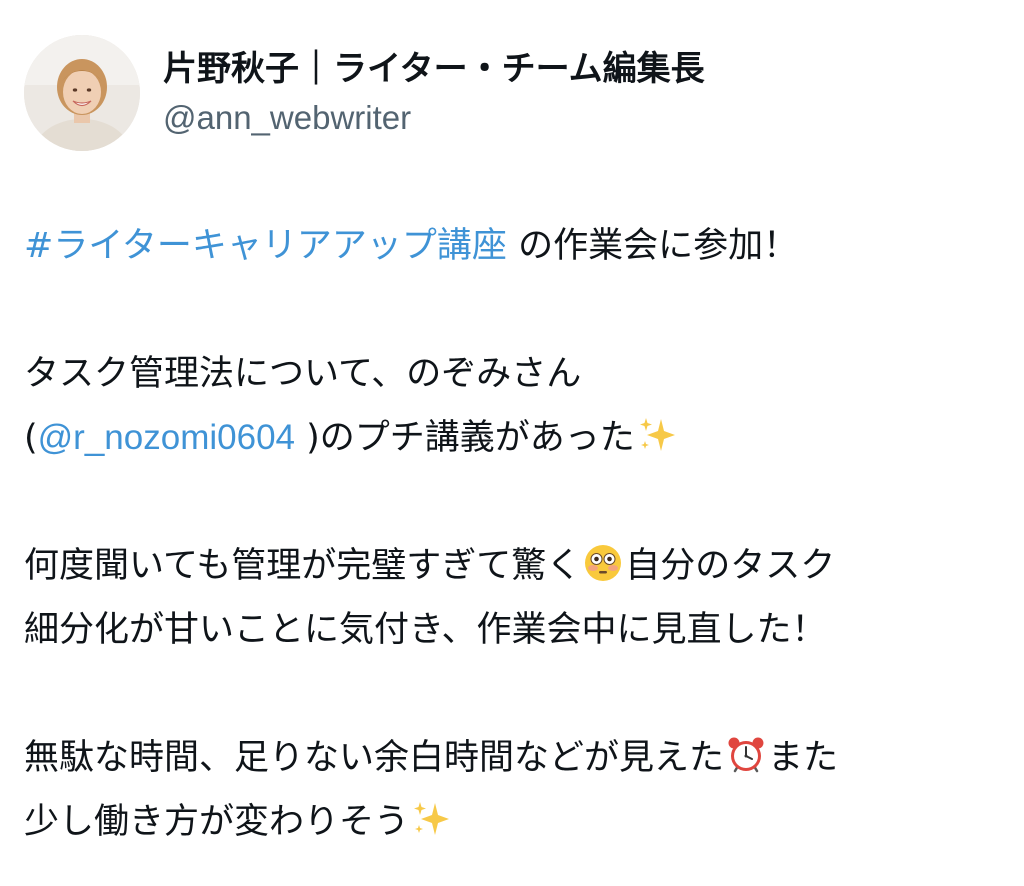 The width and height of the screenshot is (1024, 886). What do you see at coordinates (166, 437) in the screenshot?
I see `mention-link: @r_nozomi0604` at bounding box center [166, 437].